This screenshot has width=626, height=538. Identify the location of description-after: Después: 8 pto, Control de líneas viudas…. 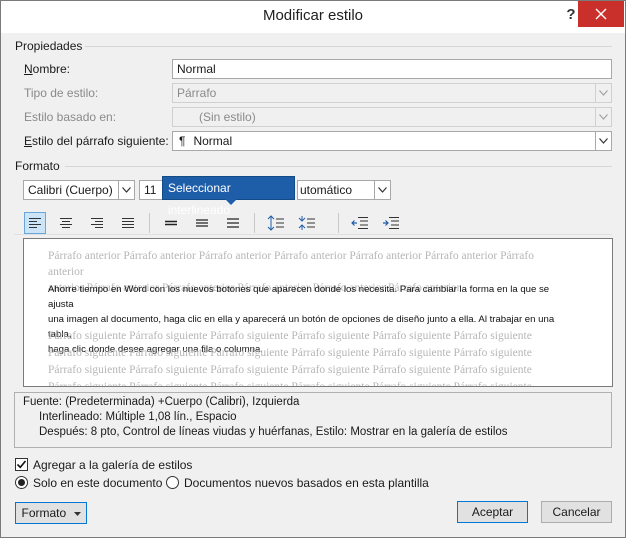
(273, 432).